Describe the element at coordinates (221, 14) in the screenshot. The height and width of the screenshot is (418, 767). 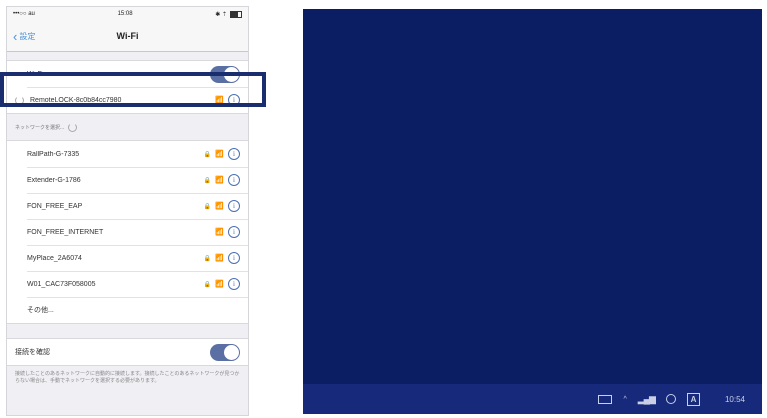
I see `status-right-icons: ✱ ⇡` at that location.